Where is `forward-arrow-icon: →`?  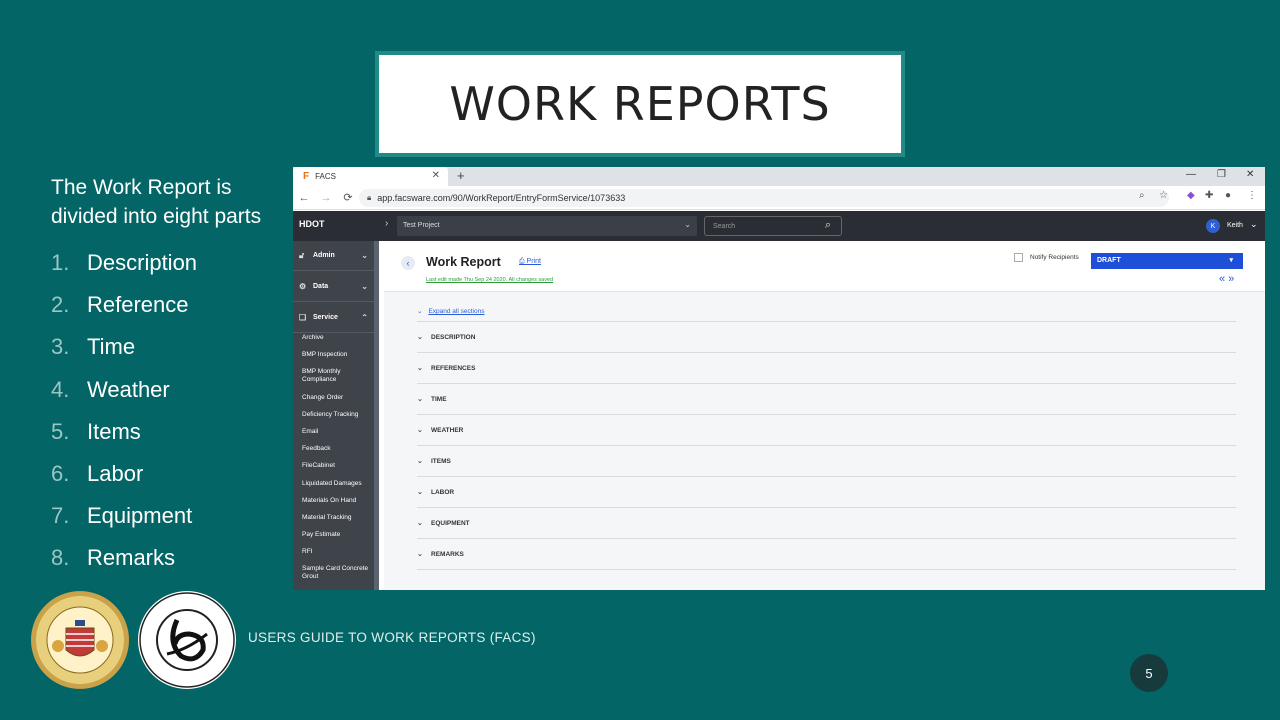
forward-arrow-icon: → is located at coordinates (326, 198).